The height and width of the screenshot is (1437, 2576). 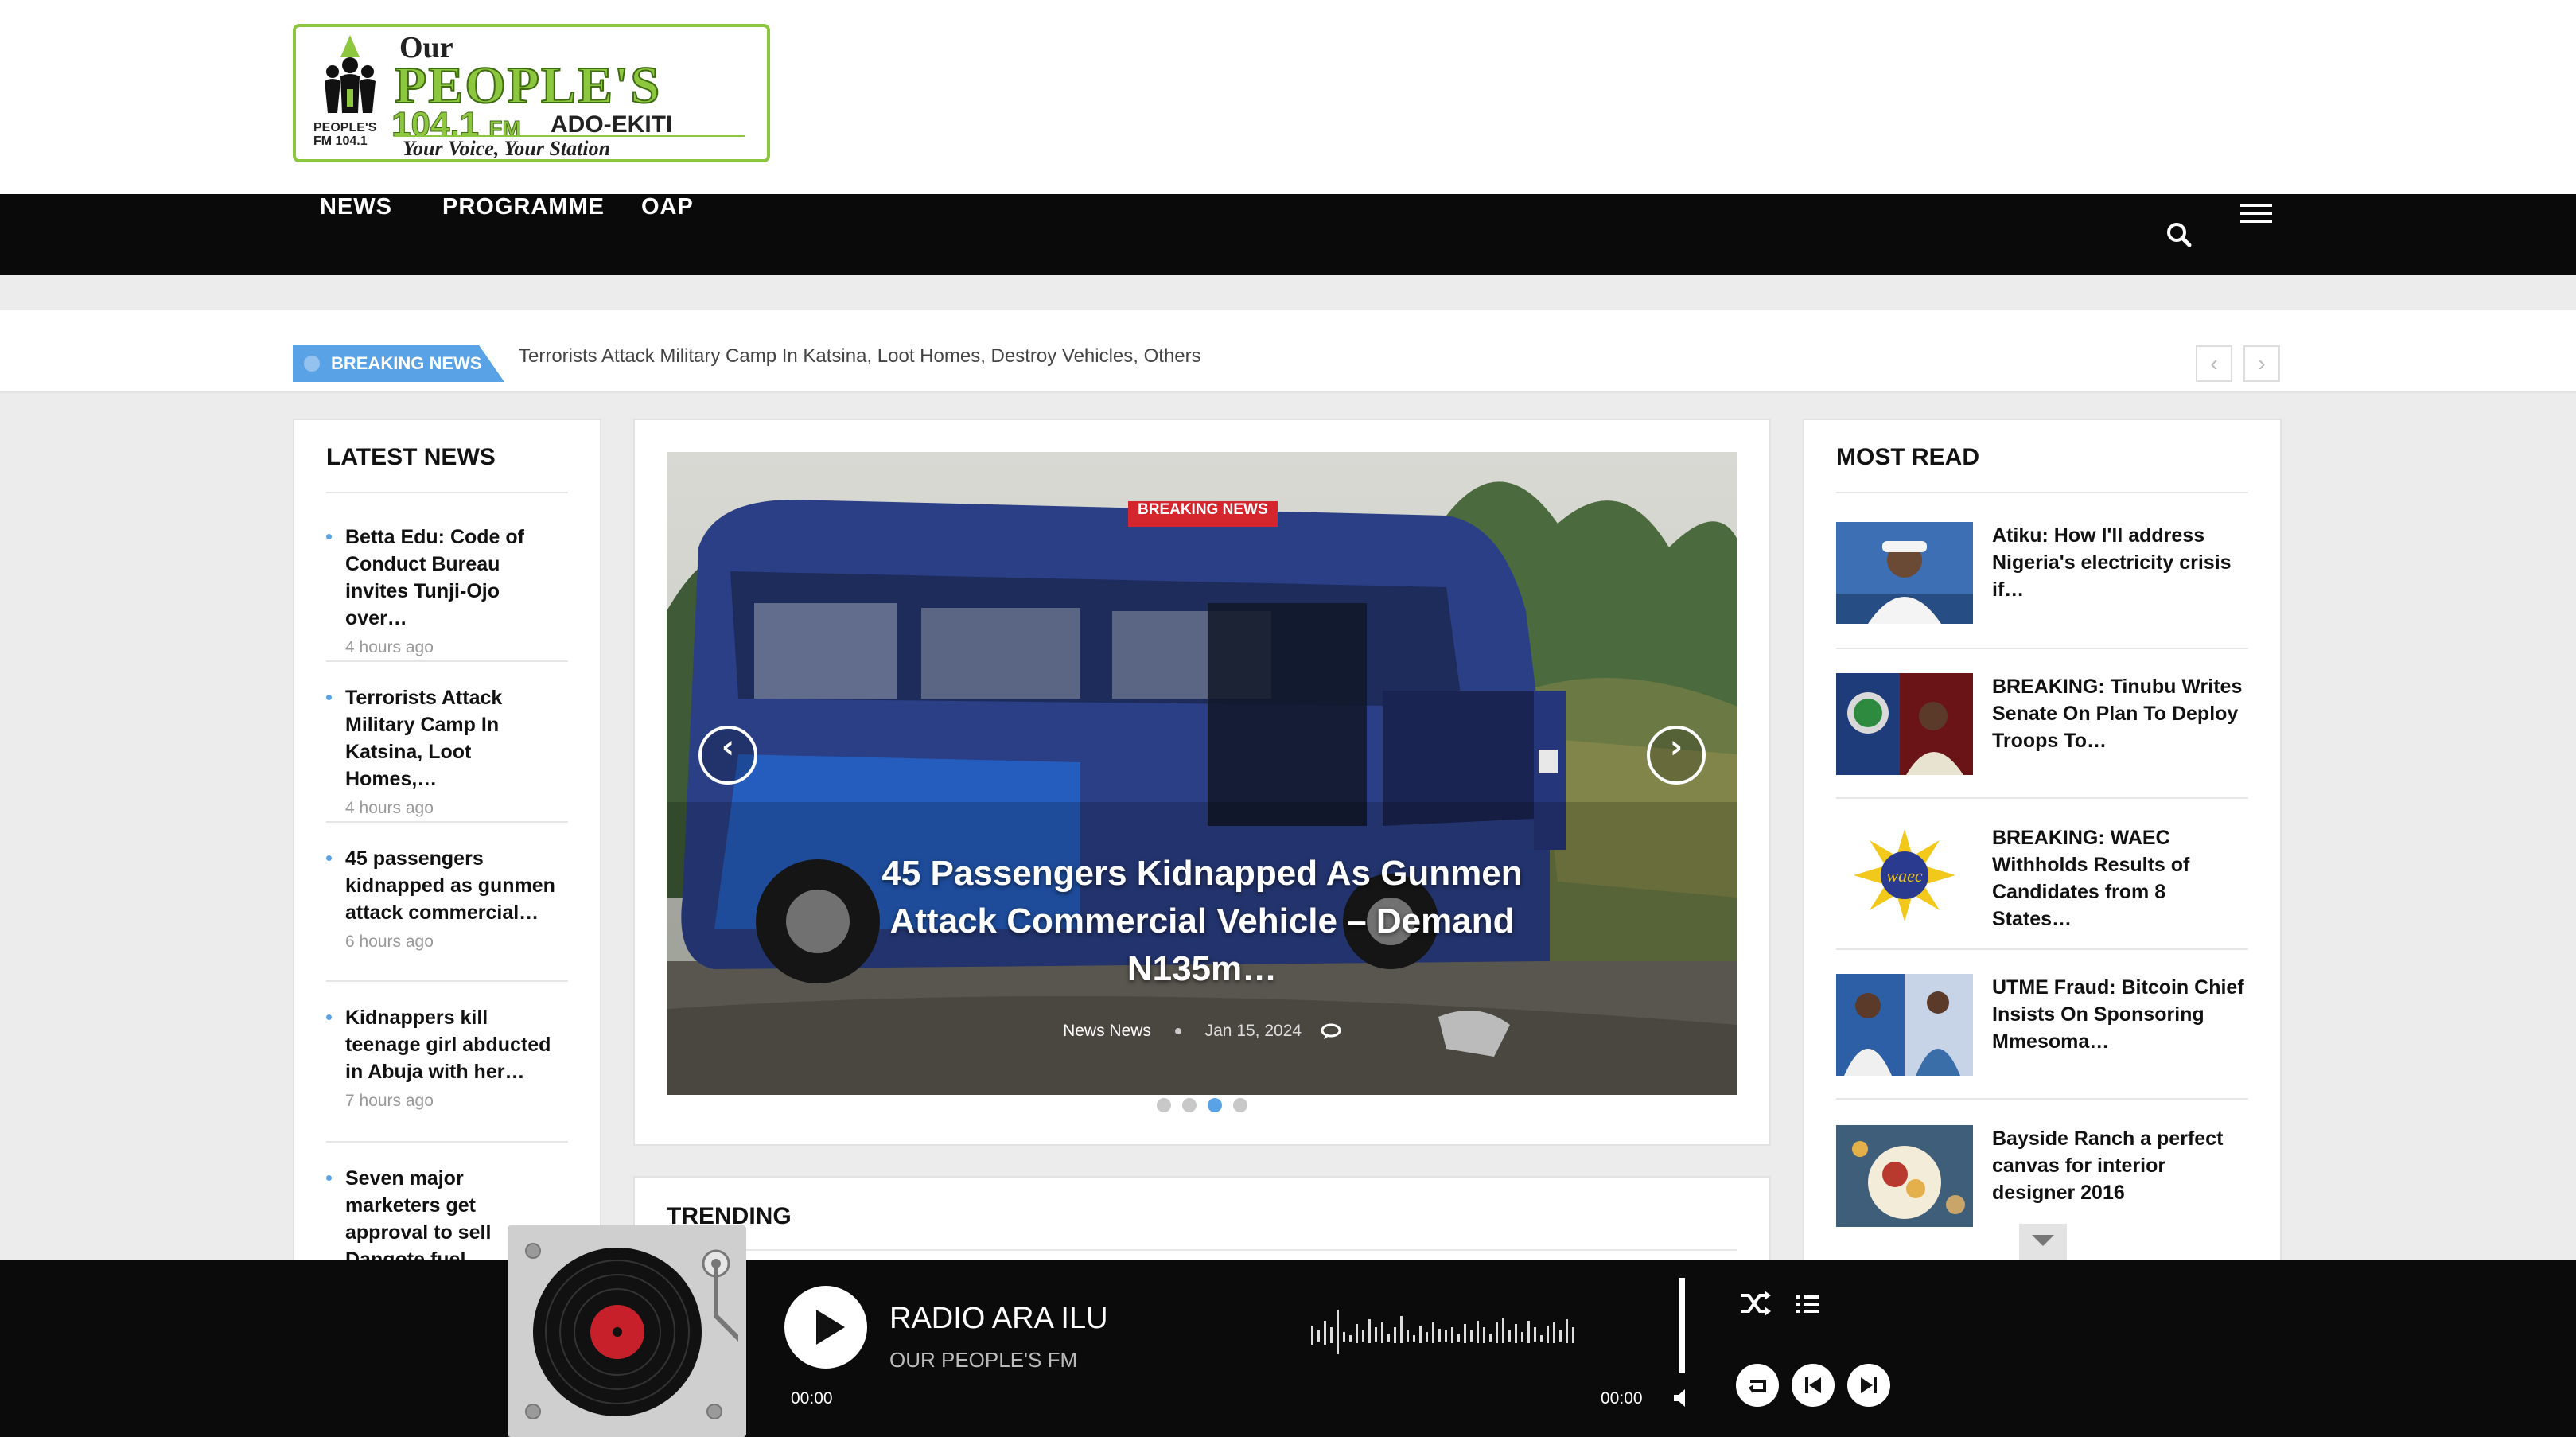 What do you see at coordinates (728, 747) in the screenshot?
I see `chevron-left-icon: ‹` at bounding box center [728, 747].